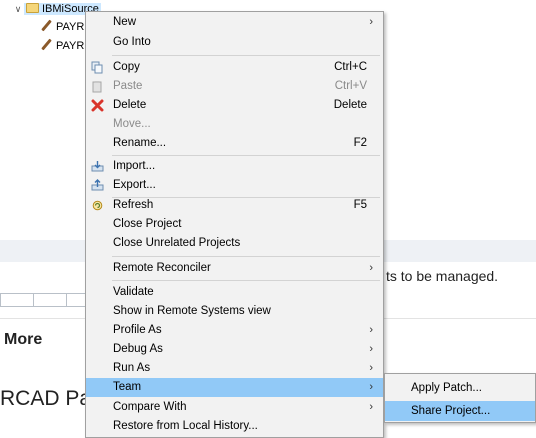  Describe the element at coordinates (234, 387) in the screenshot. I see `menu-item-team: Team ›` at that location.